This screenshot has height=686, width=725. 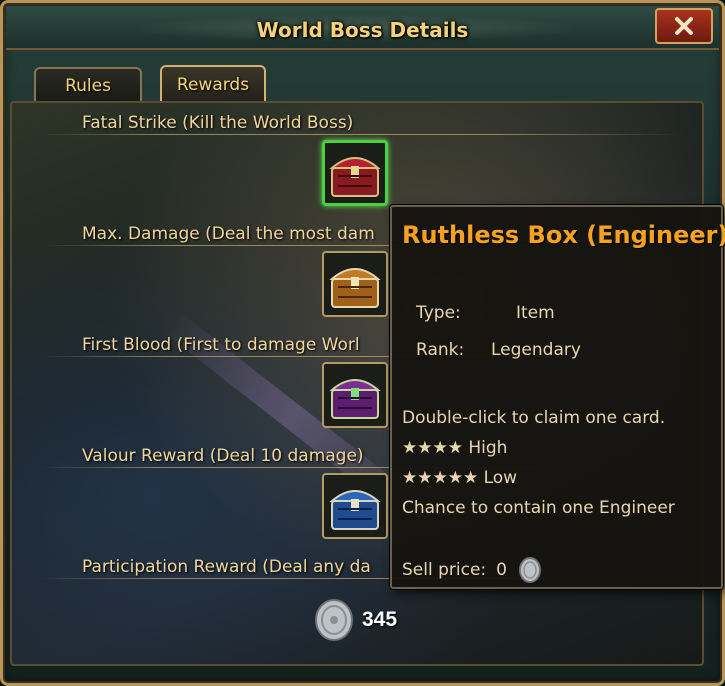 I want to click on blue-chest-icon, so click(x=355, y=510).